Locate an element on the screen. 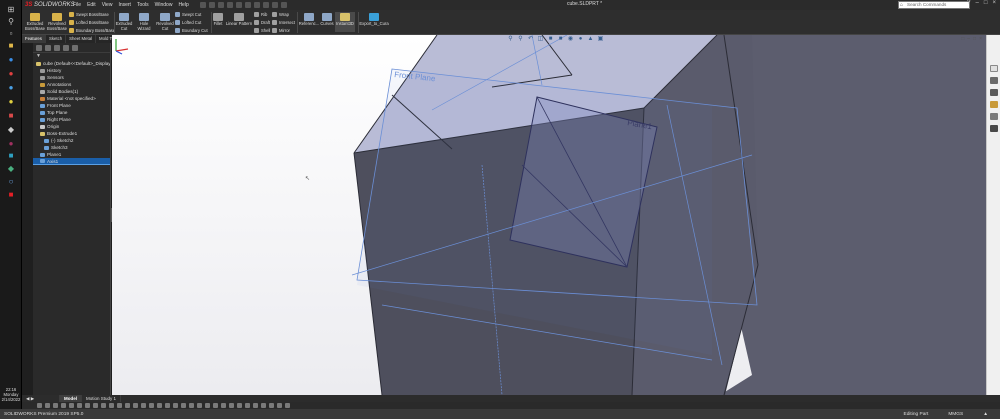  menu-tools: Tools is located at coordinates (143, 5).